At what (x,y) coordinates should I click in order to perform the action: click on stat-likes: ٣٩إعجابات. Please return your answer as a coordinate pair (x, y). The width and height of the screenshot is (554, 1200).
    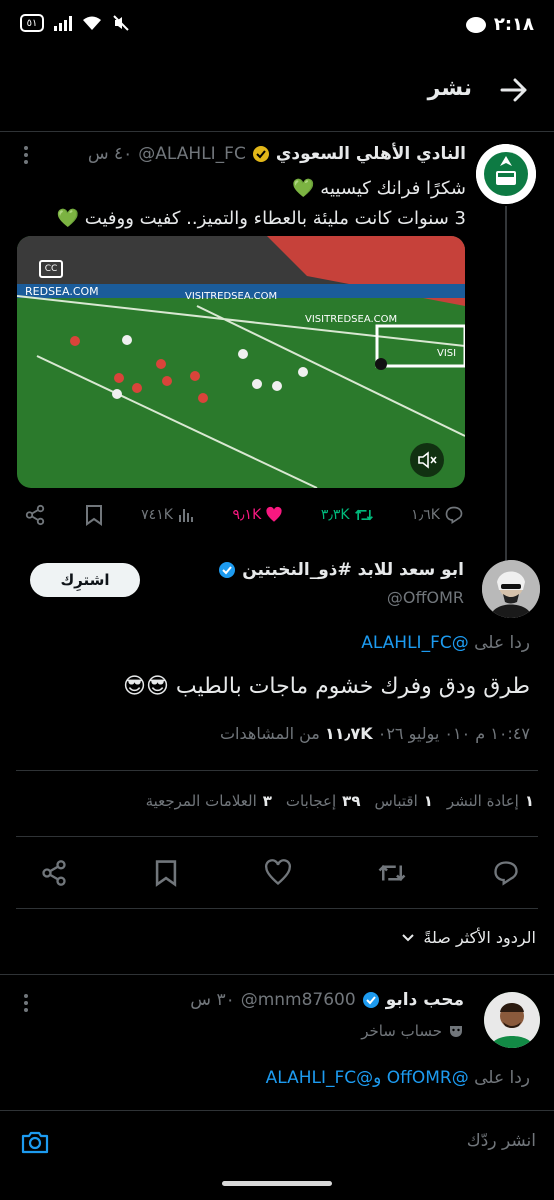
    Looking at the image, I should click on (323, 801).